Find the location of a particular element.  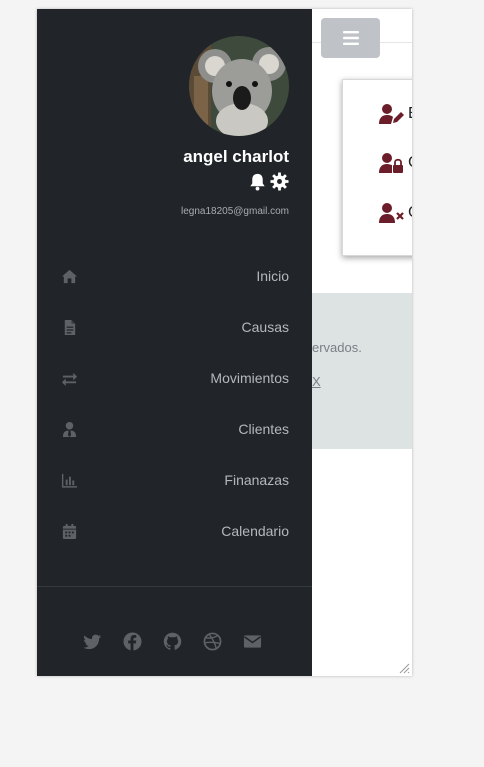

user-email: legna18205@gmail.com is located at coordinates (235, 211).